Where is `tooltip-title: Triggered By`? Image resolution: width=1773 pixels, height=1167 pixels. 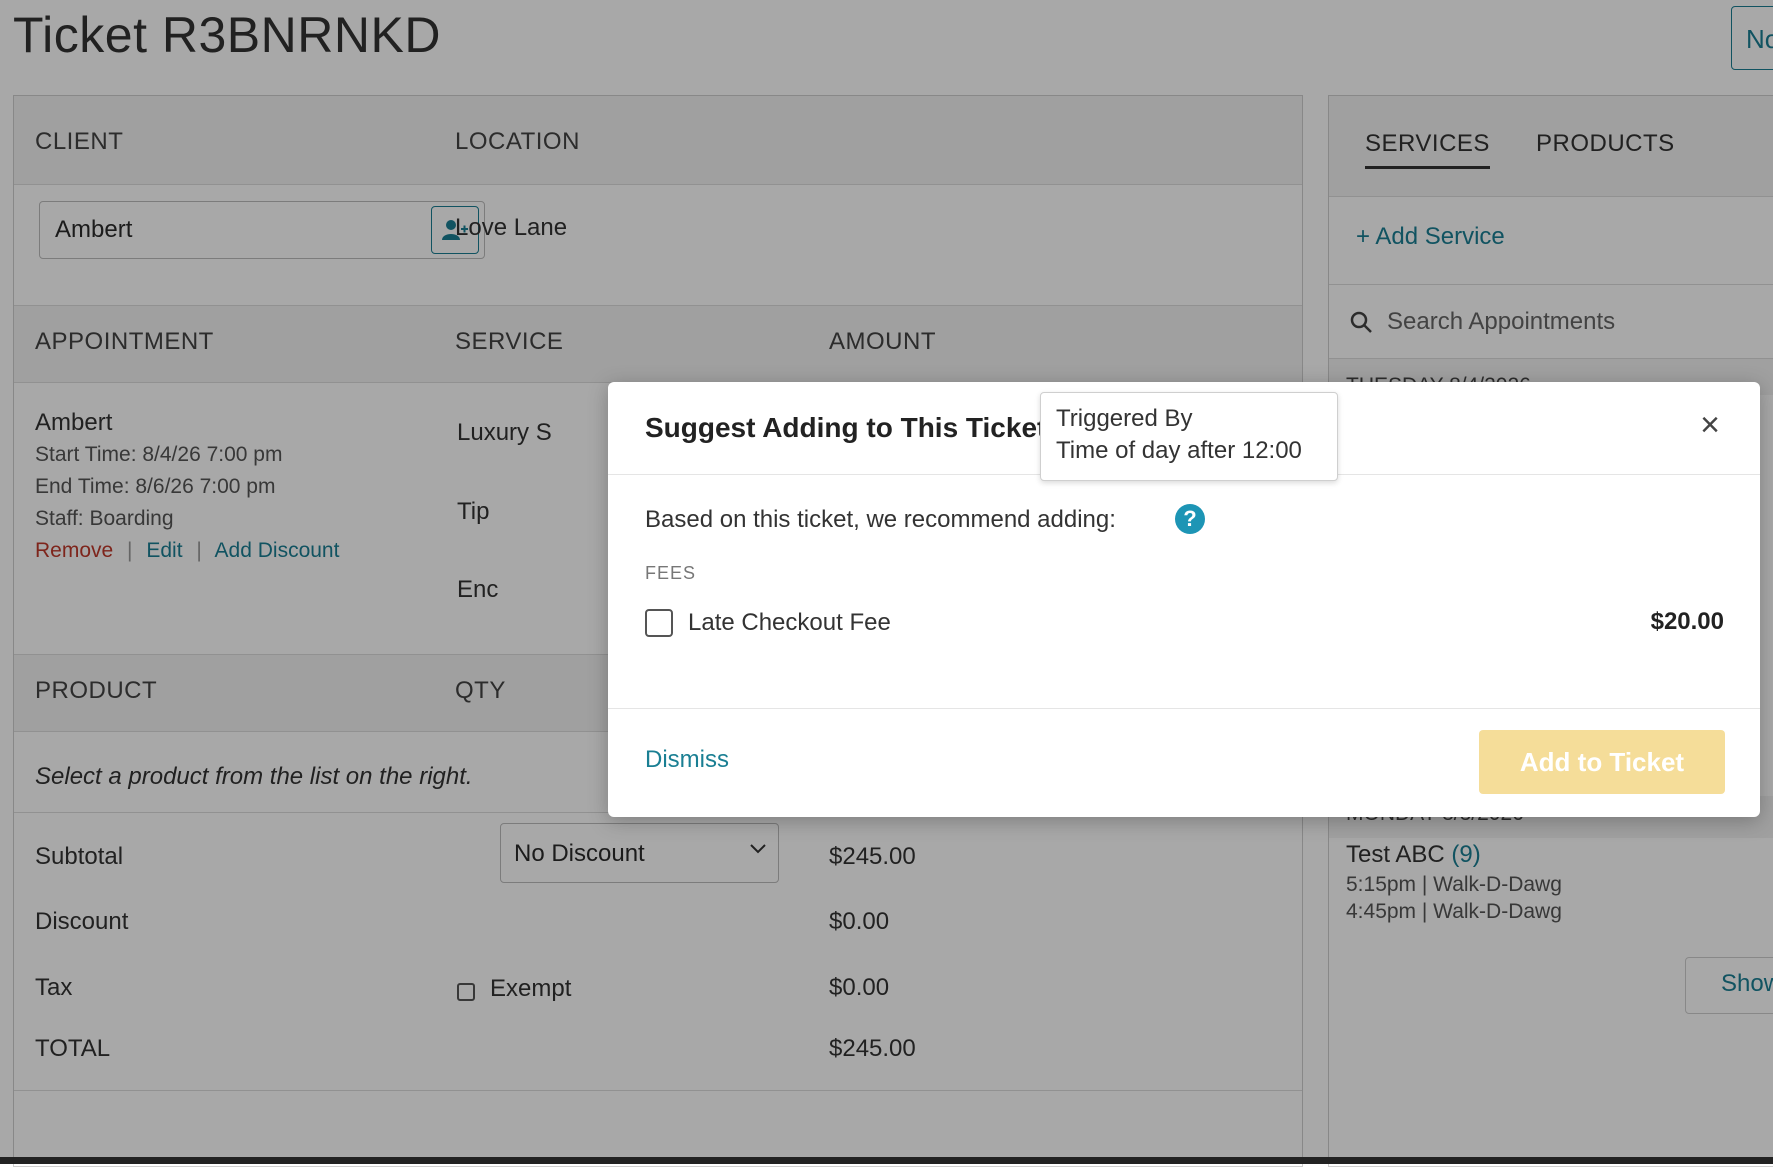
tooltip-title: Triggered By is located at coordinates (1124, 418).